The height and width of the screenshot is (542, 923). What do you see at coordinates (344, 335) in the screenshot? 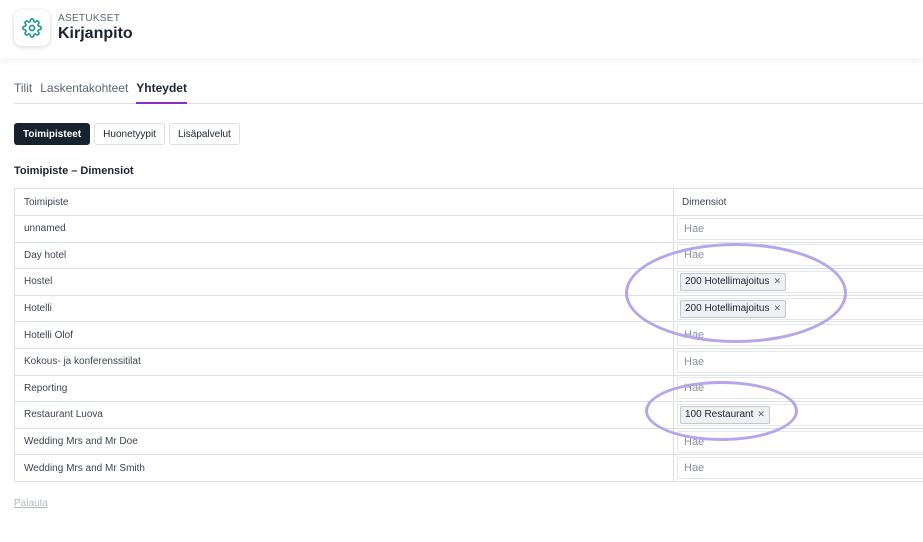
I see `location-name: Hotelli Olof` at bounding box center [344, 335].